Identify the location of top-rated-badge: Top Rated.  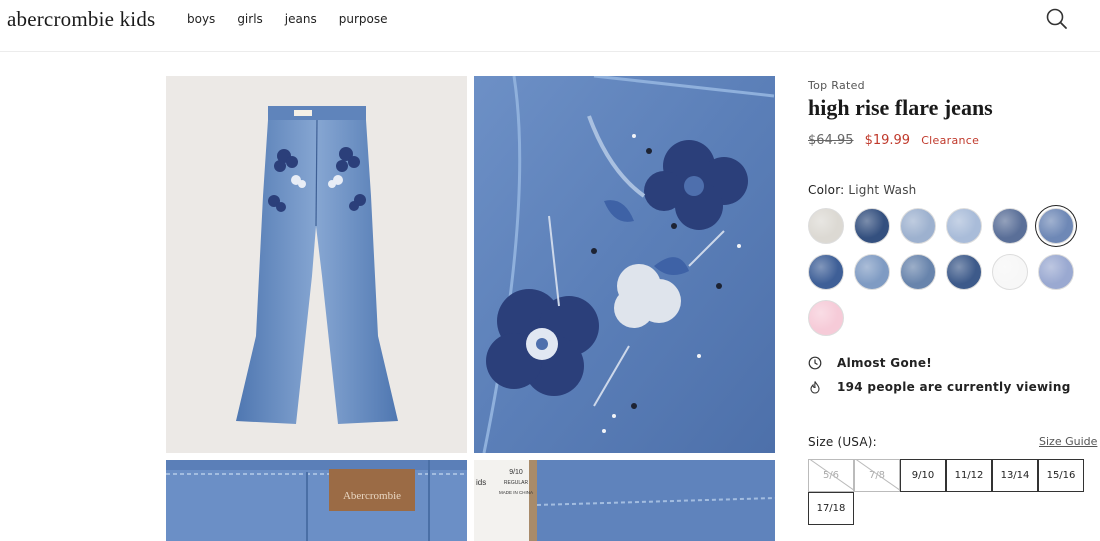
(836, 85).